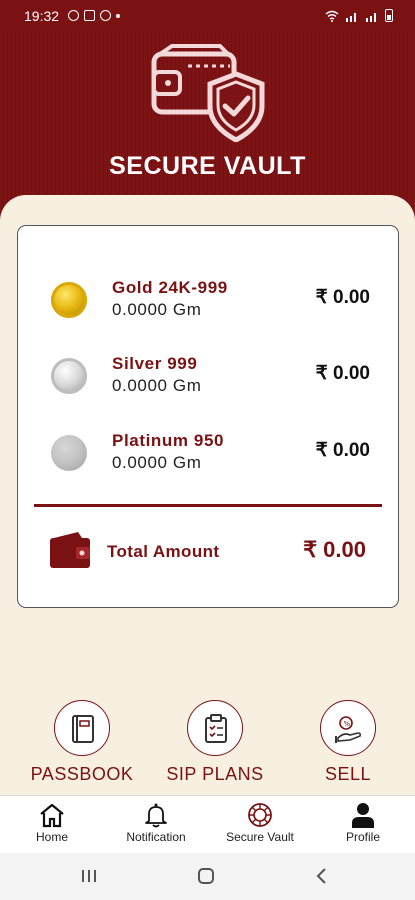  I want to click on nav-secure-vault-label: Secure Vault, so click(260, 837).